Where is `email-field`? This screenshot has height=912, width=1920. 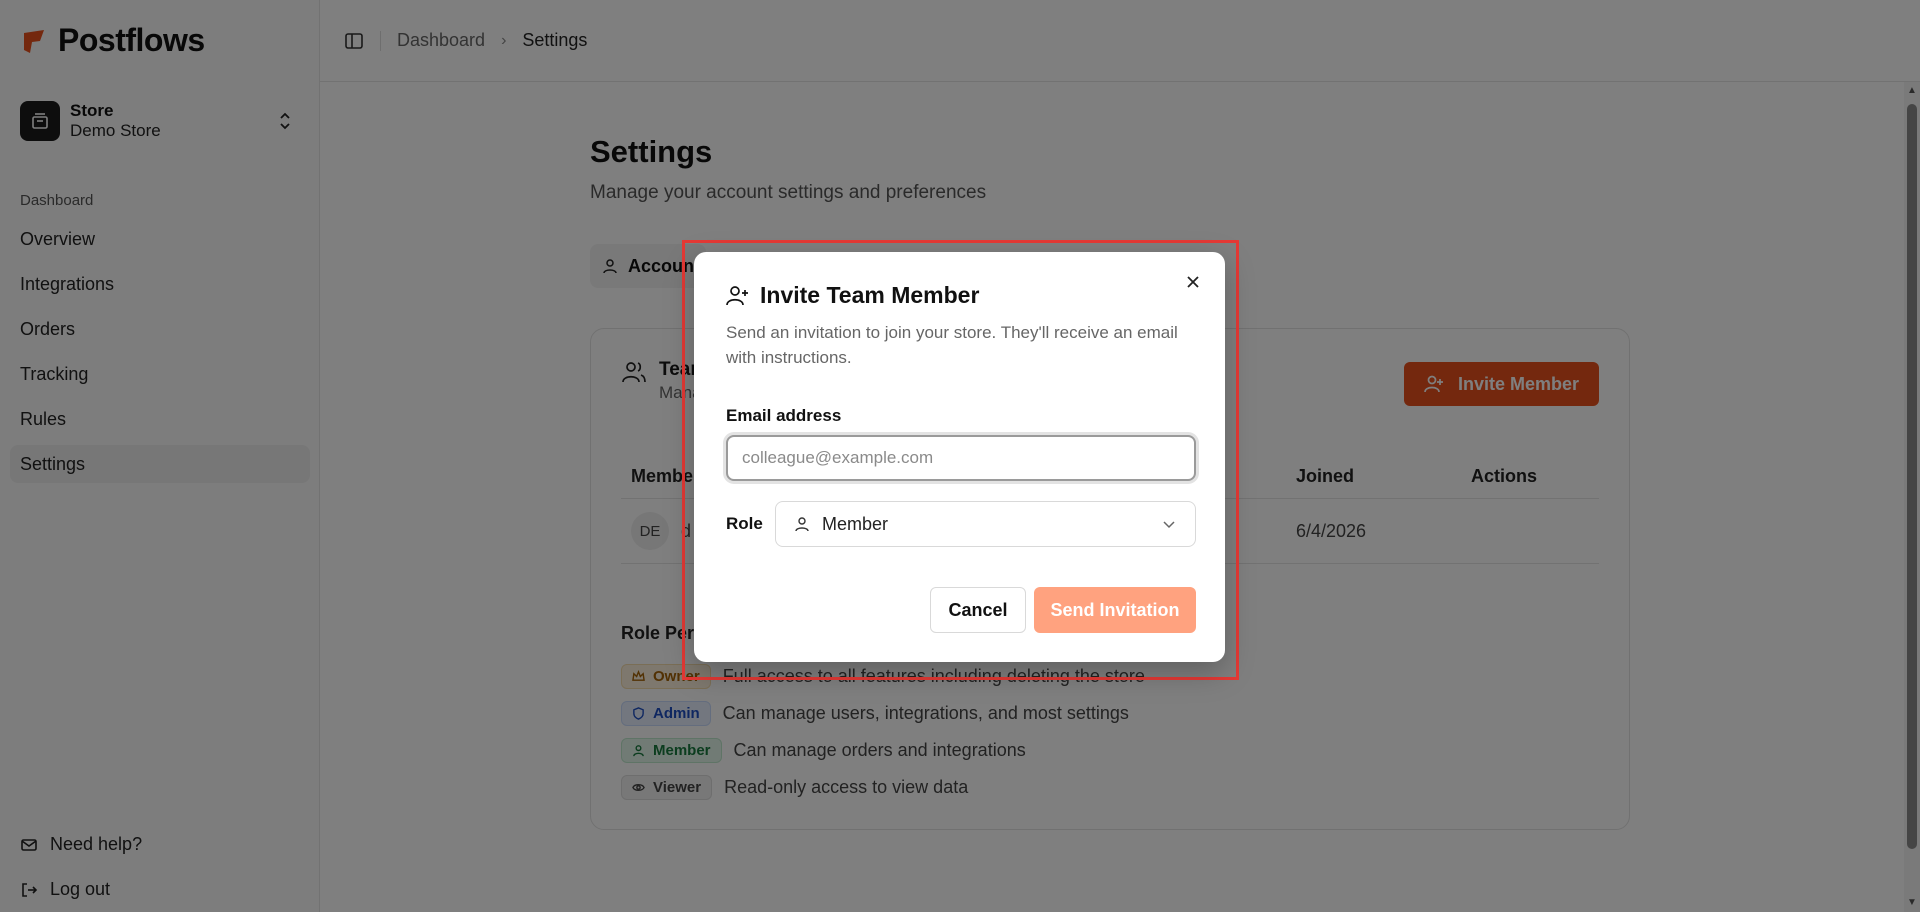 email-field is located at coordinates (961, 458).